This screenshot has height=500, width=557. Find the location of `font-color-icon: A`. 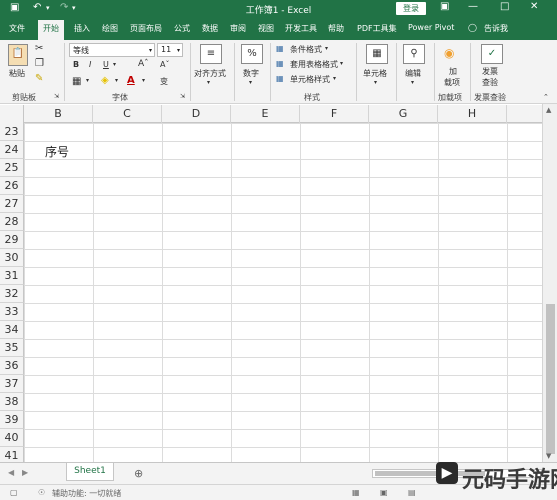

font-color-icon: A is located at coordinates (131, 80).